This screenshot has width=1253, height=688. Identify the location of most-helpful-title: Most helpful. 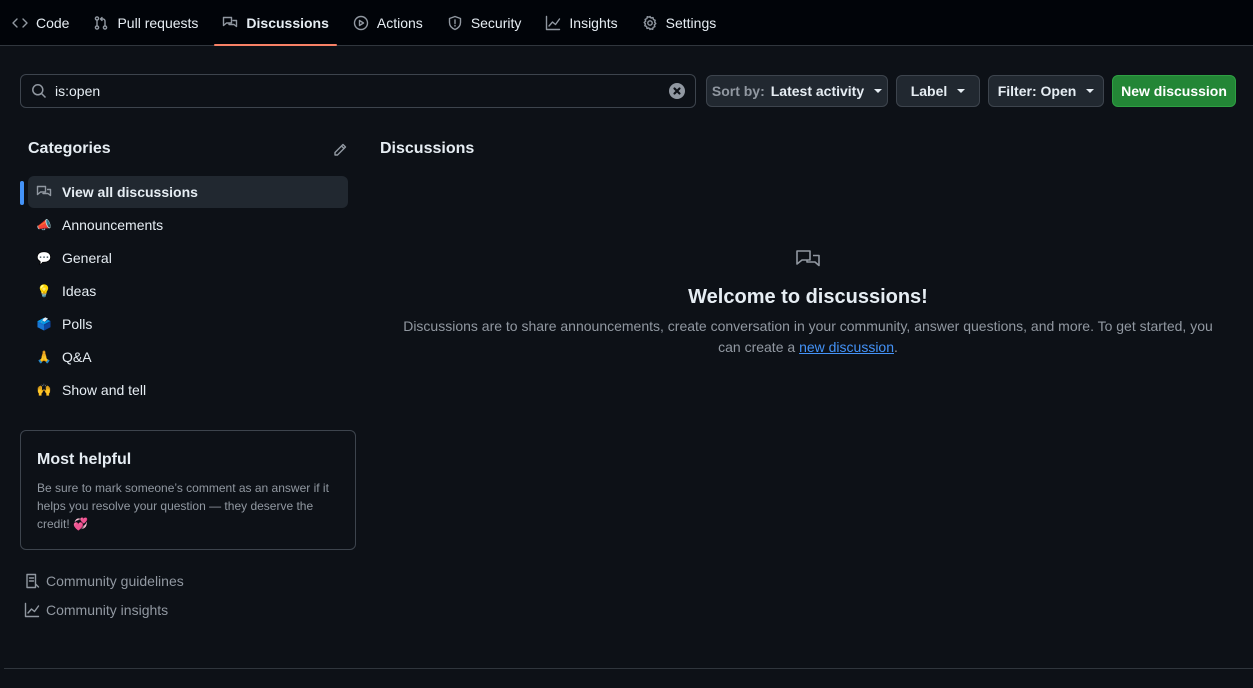
(84, 459).